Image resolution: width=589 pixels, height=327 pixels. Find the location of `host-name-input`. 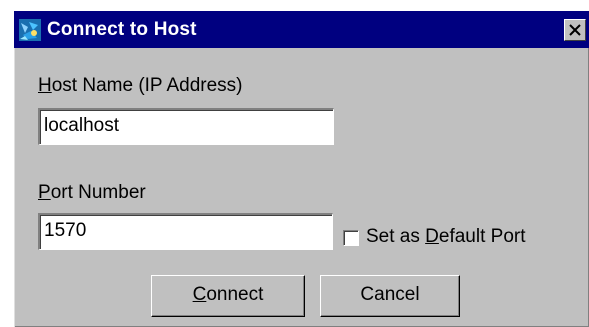

host-name-input is located at coordinates (186, 126).